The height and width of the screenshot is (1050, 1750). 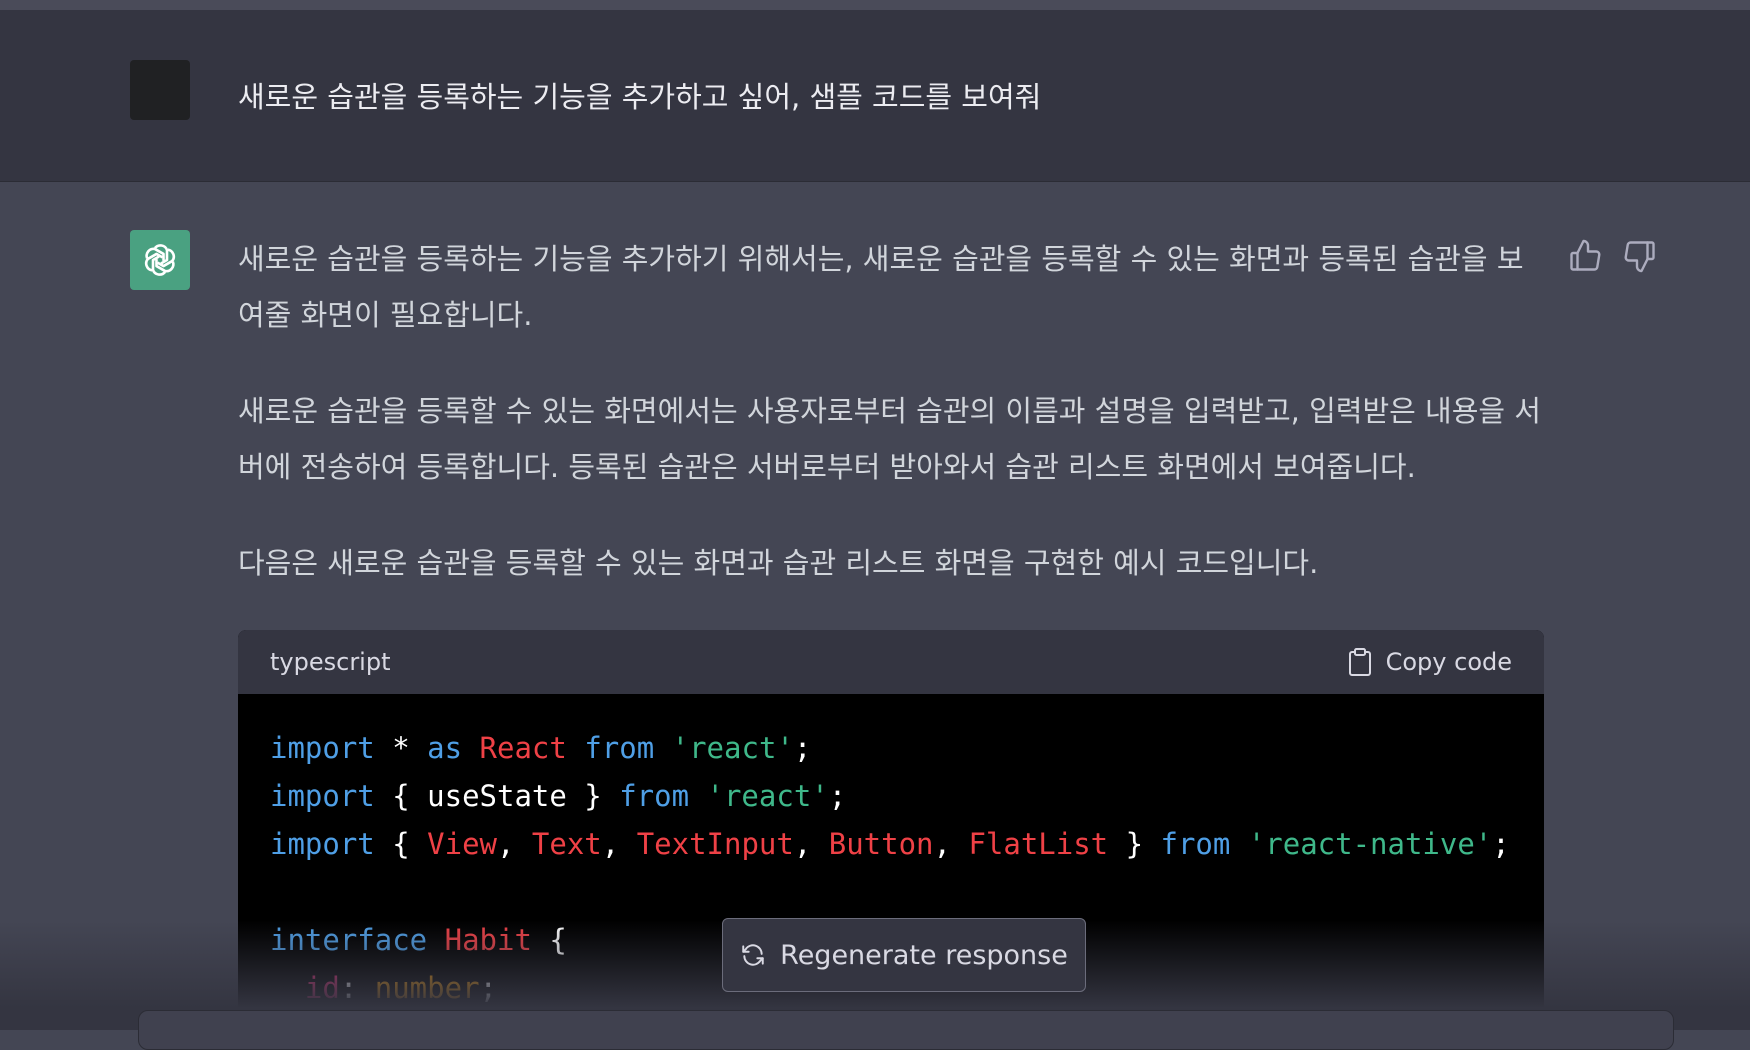 I want to click on user-avatar, so click(x=160, y=90).